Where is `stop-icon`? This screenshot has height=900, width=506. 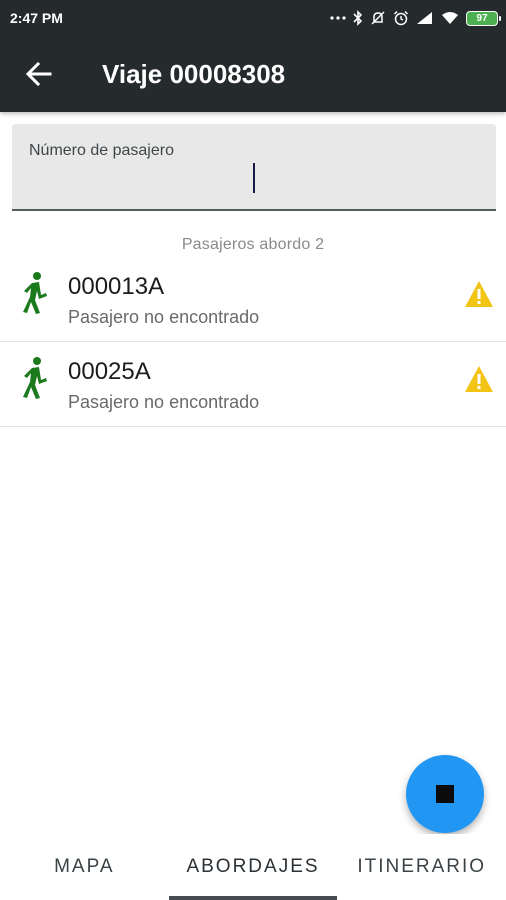
stop-icon is located at coordinates (445, 794).